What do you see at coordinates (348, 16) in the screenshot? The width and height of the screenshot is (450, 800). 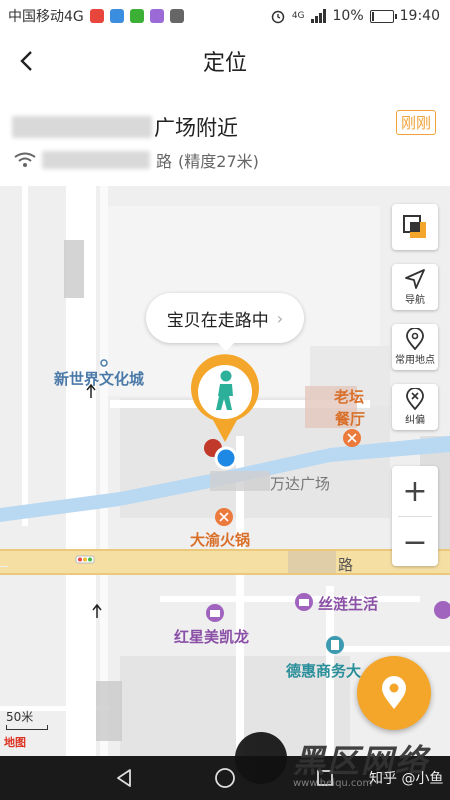 I see `battery-percent: 10%` at bounding box center [348, 16].